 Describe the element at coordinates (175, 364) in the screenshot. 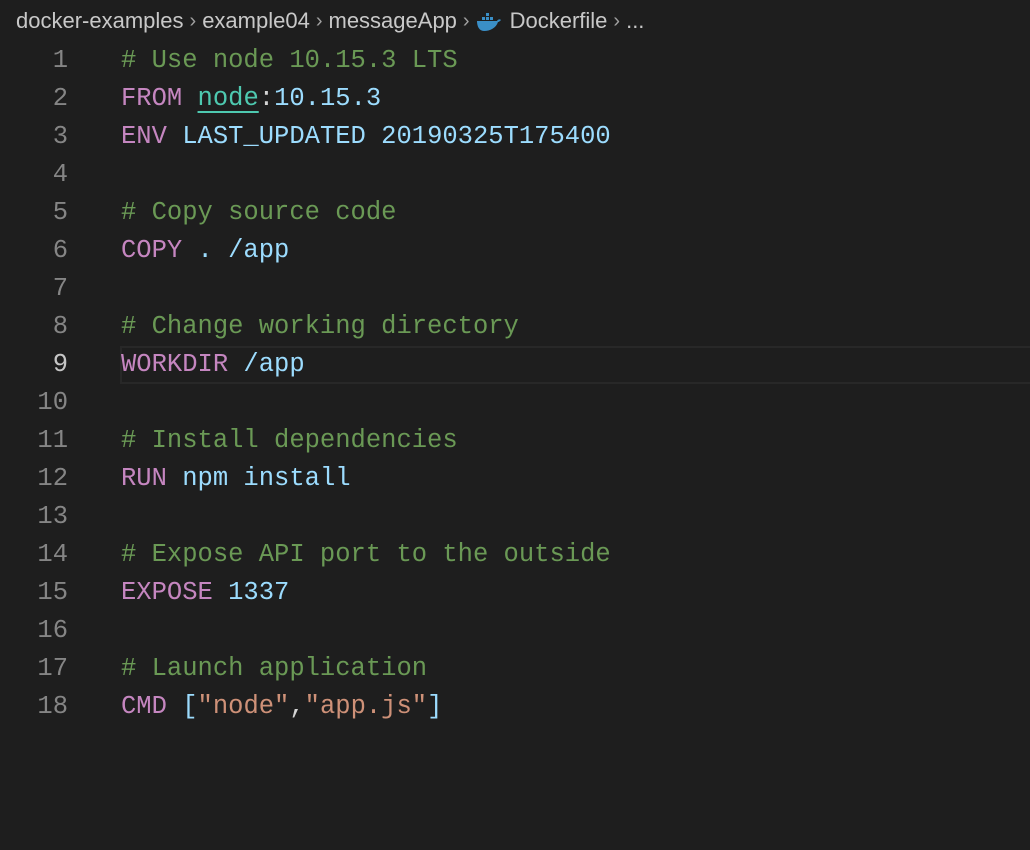

I see `token-kw: WORKDIR` at that location.